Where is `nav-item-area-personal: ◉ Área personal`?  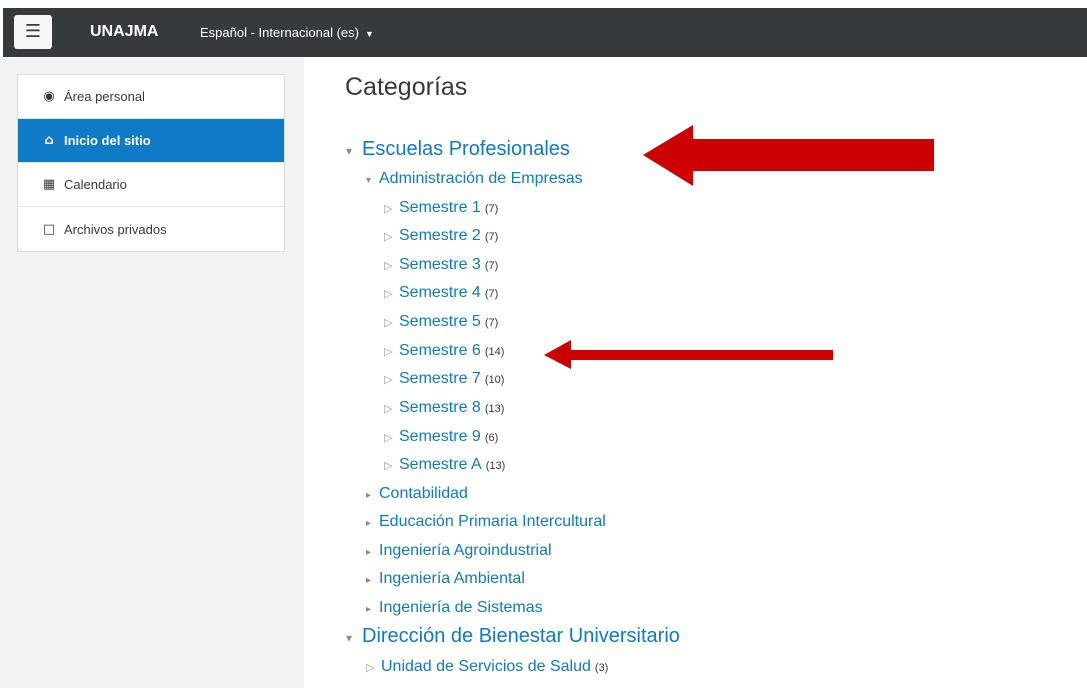 nav-item-area-personal: ◉ Área personal is located at coordinates (151, 97).